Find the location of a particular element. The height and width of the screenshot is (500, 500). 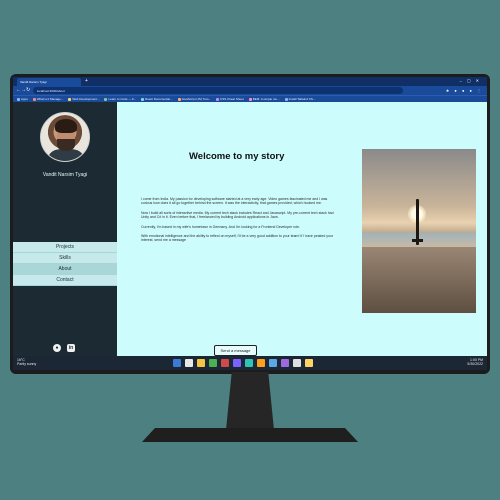

bookmark-item: CSS Cheat Sheet is located at coordinates (230, 99).